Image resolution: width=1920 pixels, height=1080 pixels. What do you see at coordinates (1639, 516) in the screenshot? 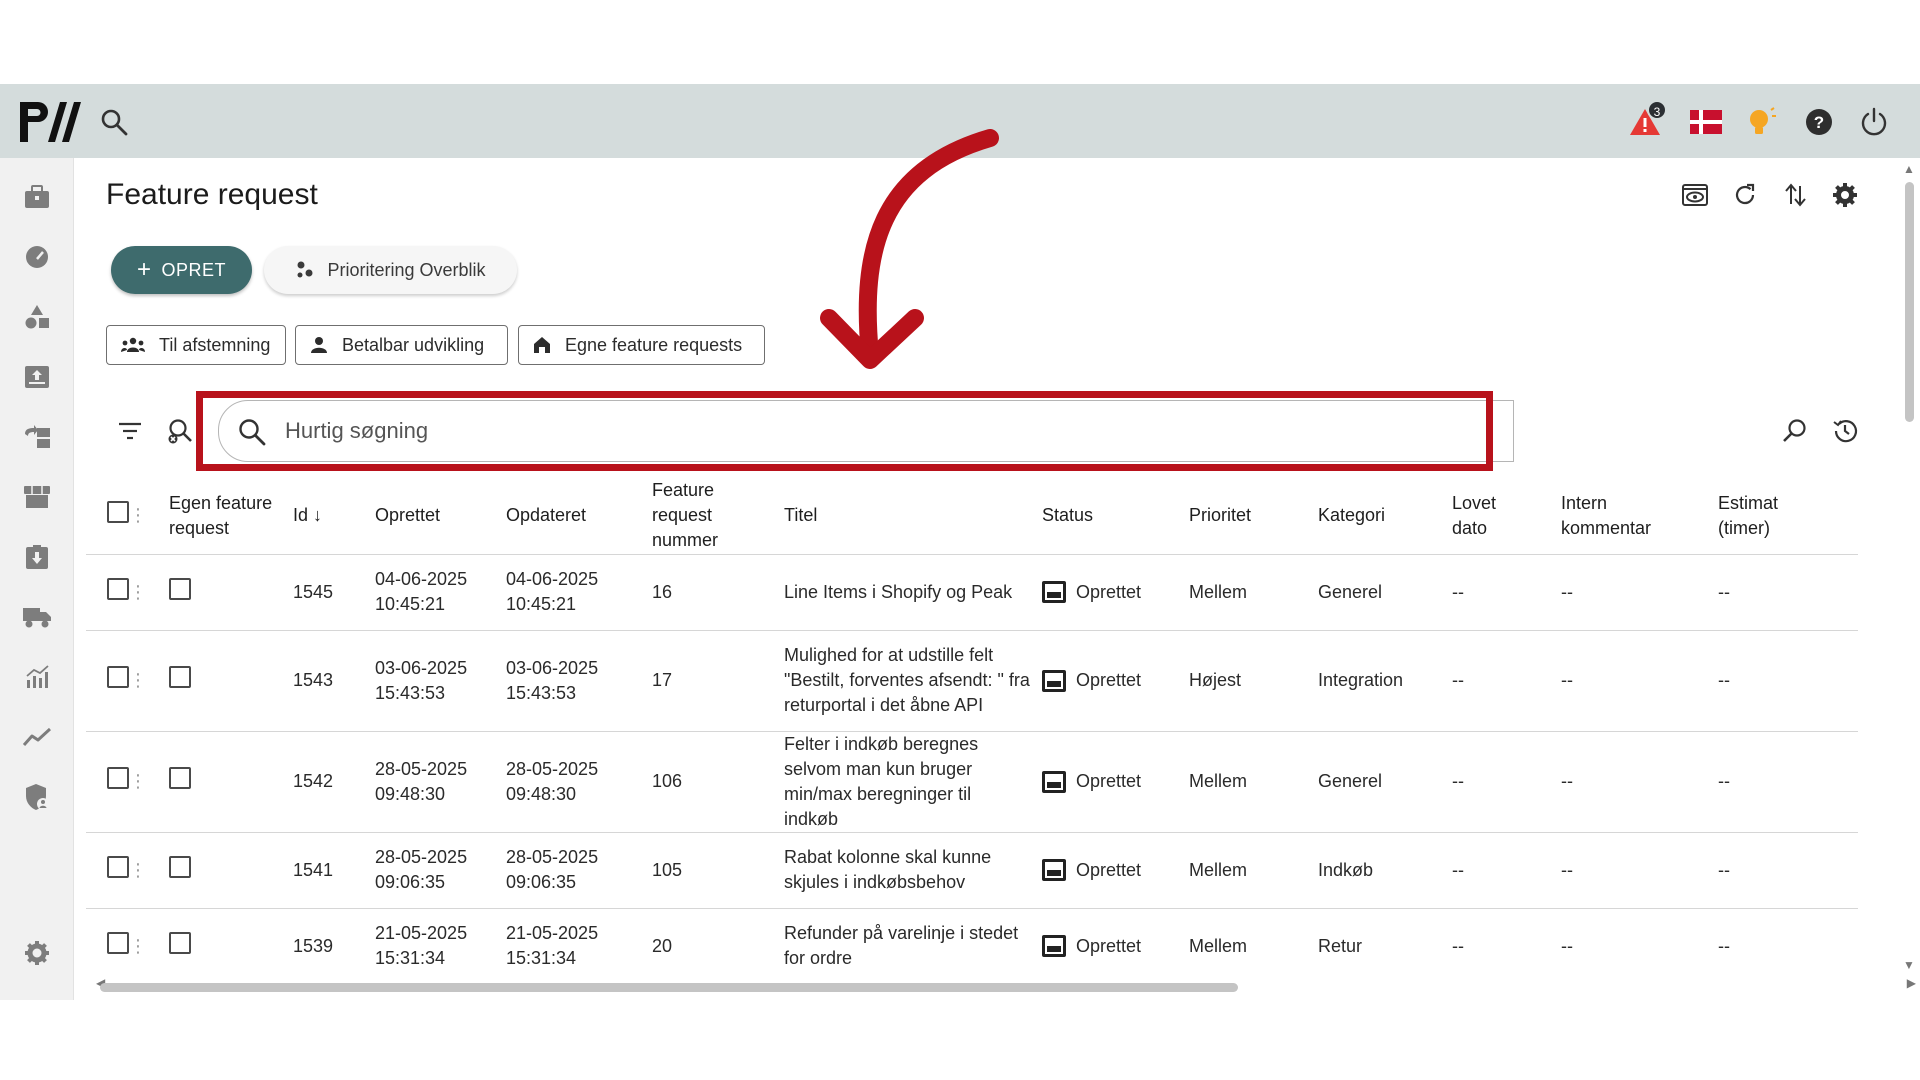
I see `column-header-internal-comment: Intern kommentar` at bounding box center [1639, 516].